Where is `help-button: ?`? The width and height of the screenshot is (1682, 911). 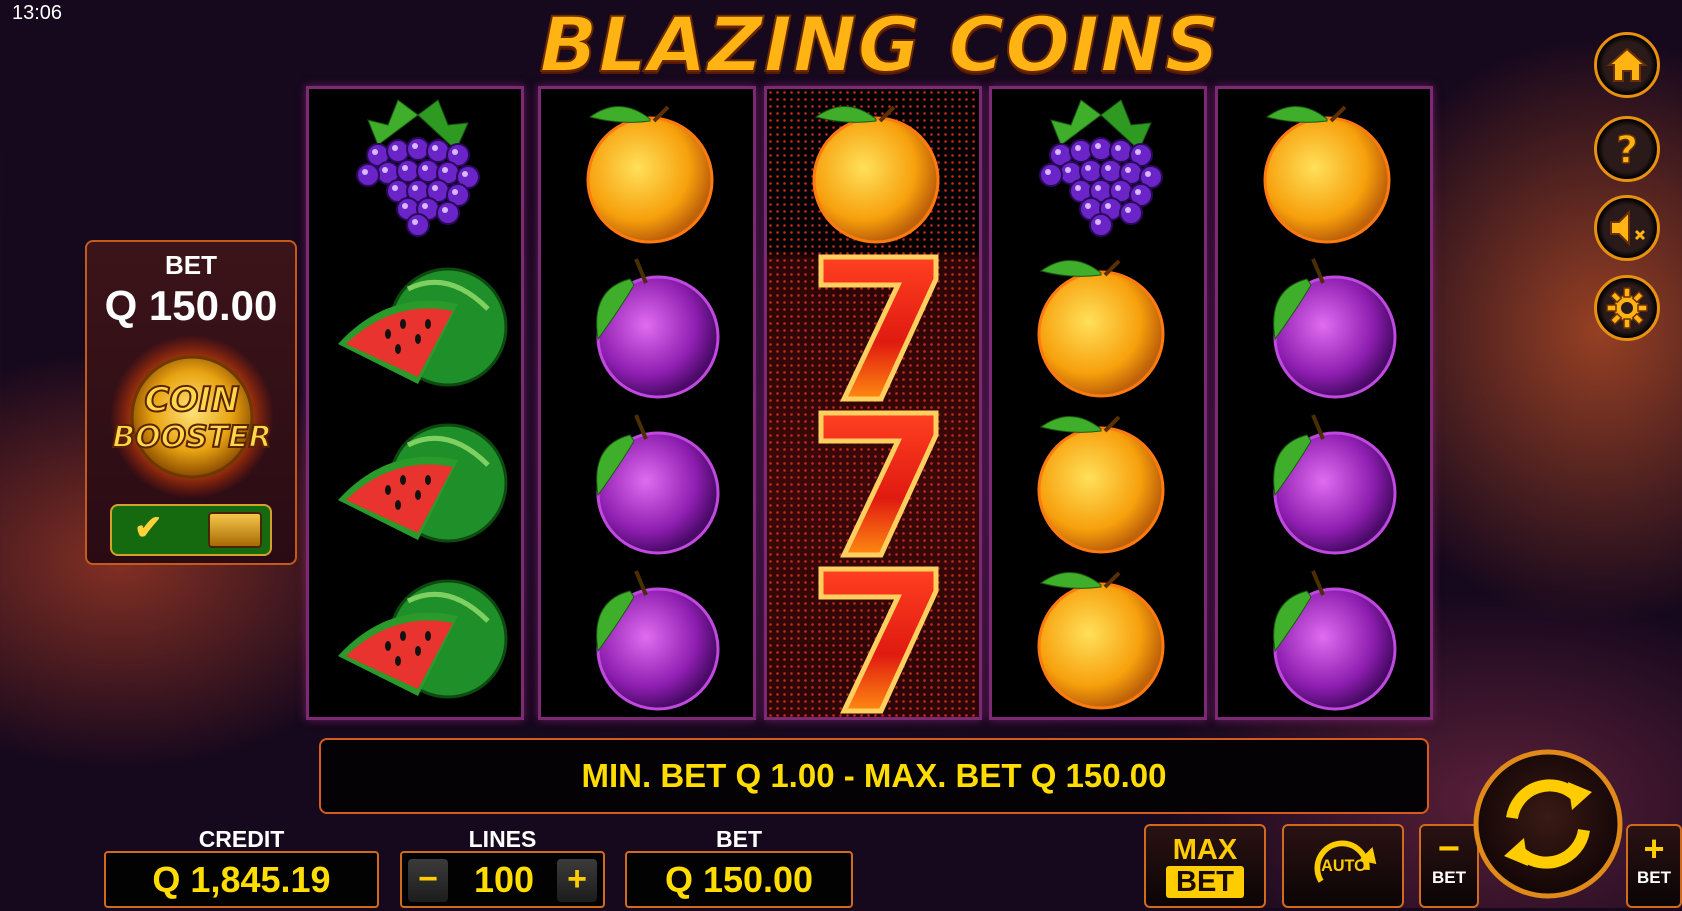 help-button: ? is located at coordinates (1627, 149).